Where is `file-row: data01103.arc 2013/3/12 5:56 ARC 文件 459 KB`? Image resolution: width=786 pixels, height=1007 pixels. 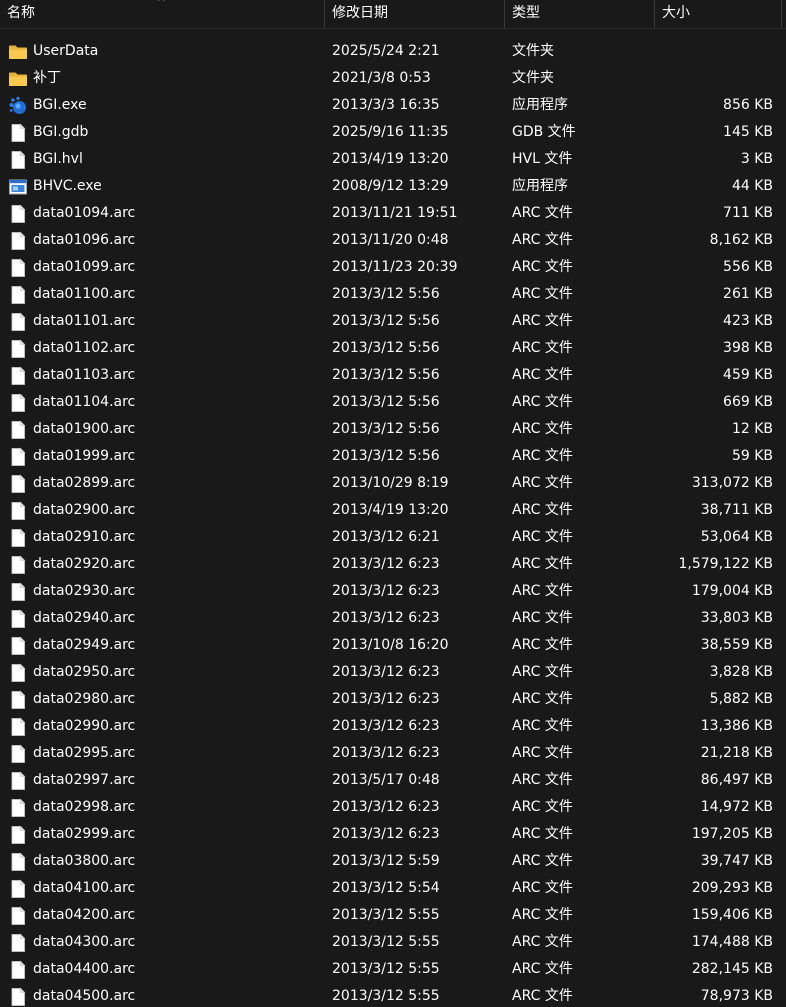 file-row: data01103.arc 2013/3/12 5:56 ARC 文件 459 KB is located at coordinates (393, 375).